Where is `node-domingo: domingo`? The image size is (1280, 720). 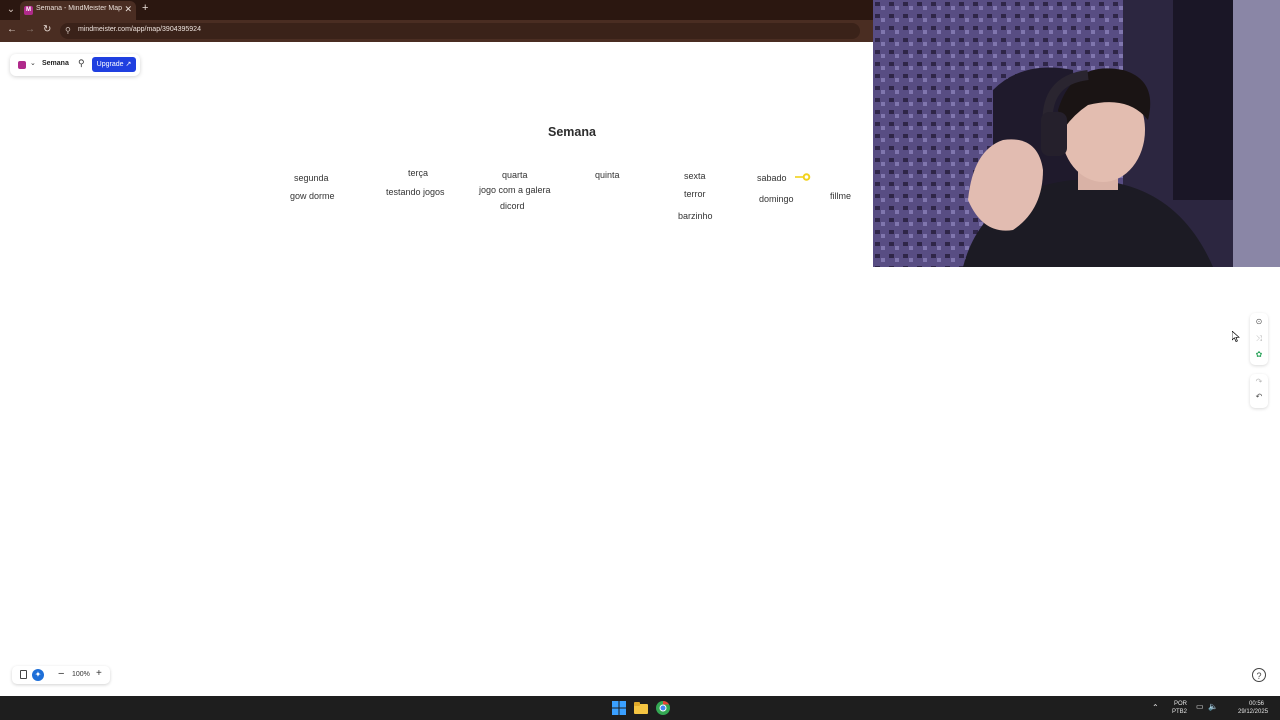
node-domingo: domingo is located at coordinates (776, 199).